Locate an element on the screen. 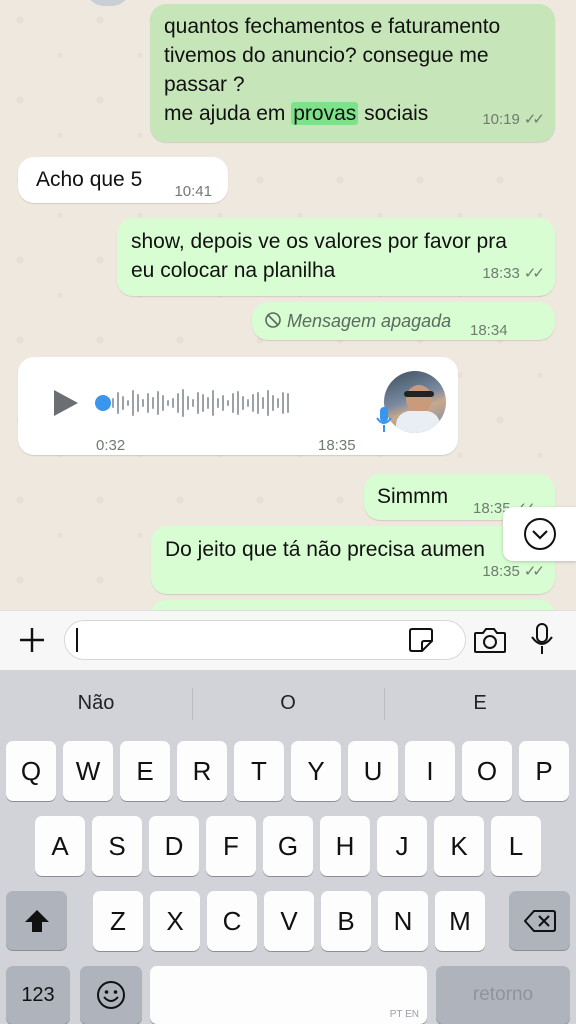 This screenshot has width=576, height=1024. voice-waveform is located at coordinates (233, 403).